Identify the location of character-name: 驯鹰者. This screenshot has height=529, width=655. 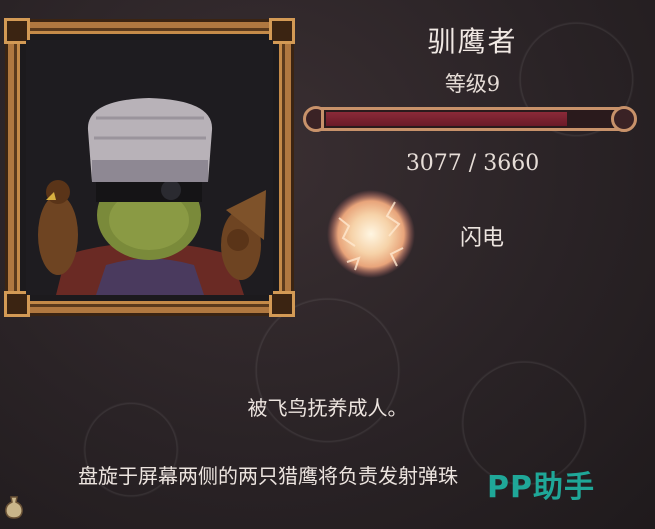
(472, 41).